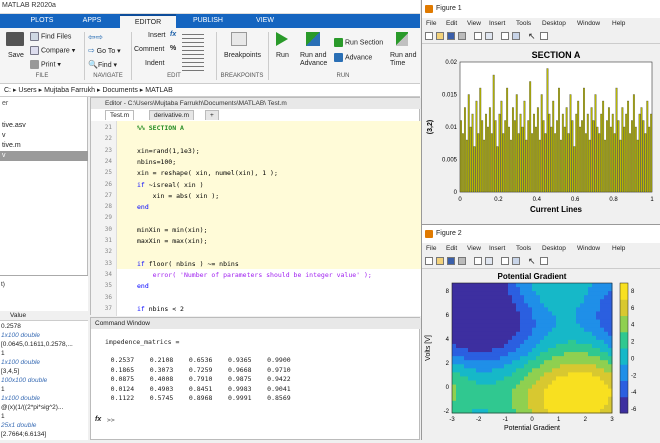  I want to click on workspace-value: 25x1 double, so click(44, 425).